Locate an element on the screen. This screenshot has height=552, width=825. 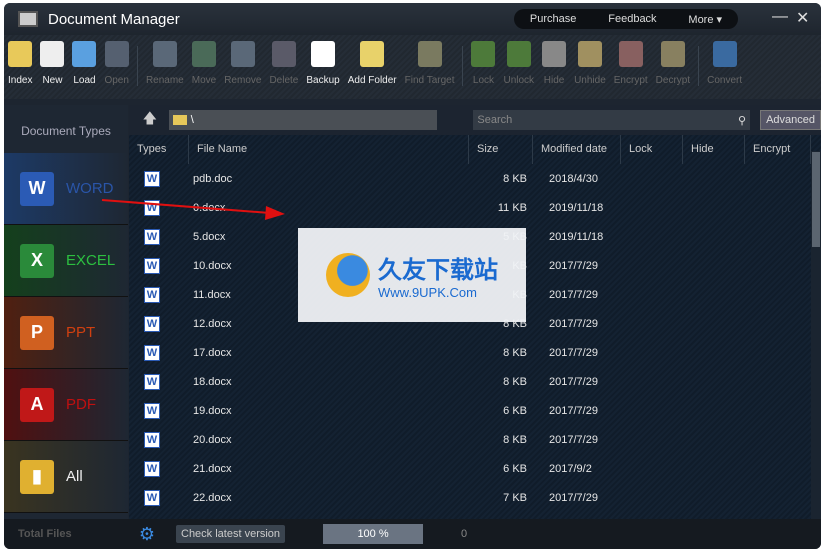
file-name: 20.docx is located at coordinates (212, 439).